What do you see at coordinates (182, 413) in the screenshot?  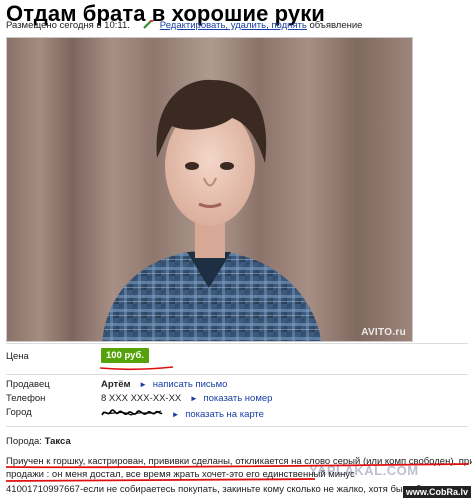 I see `city-row: ► показать на карте` at bounding box center [182, 413].